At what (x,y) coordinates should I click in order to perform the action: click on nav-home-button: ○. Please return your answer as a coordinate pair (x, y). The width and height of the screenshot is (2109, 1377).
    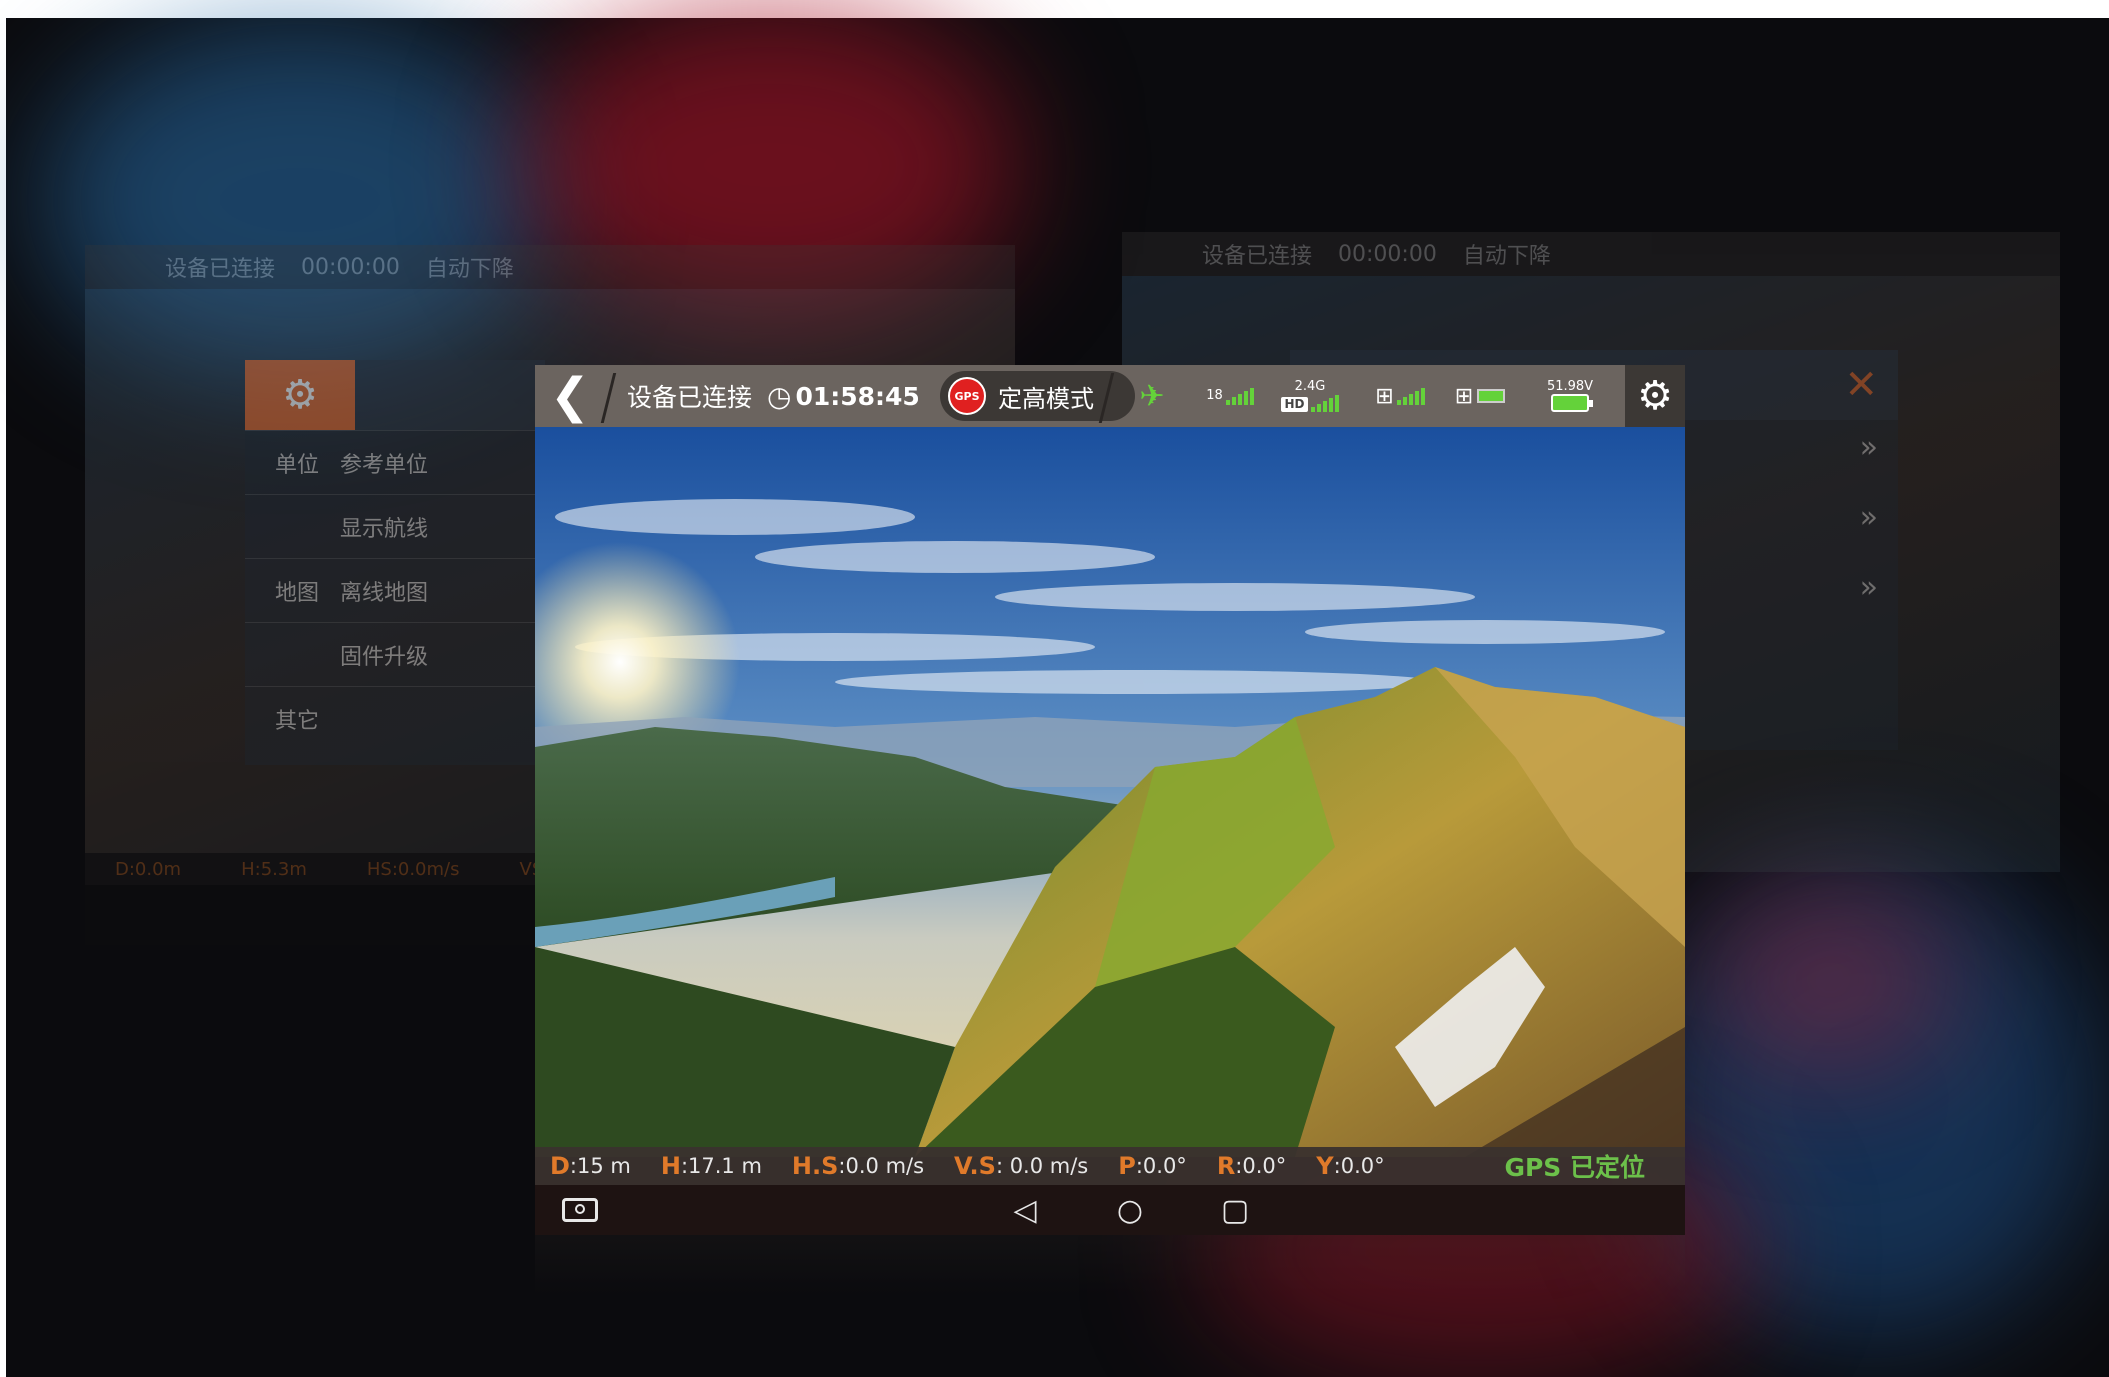
    Looking at the image, I should click on (1130, 1210).